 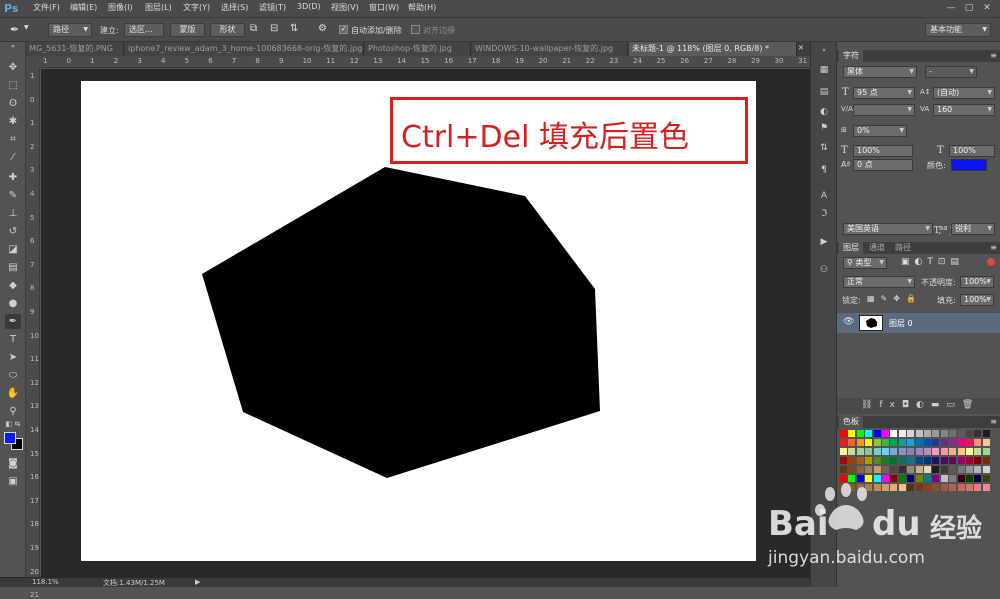 What do you see at coordinates (10, 438) in the screenshot?
I see `foreground-color-swatch` at bounding box center [10, 438].